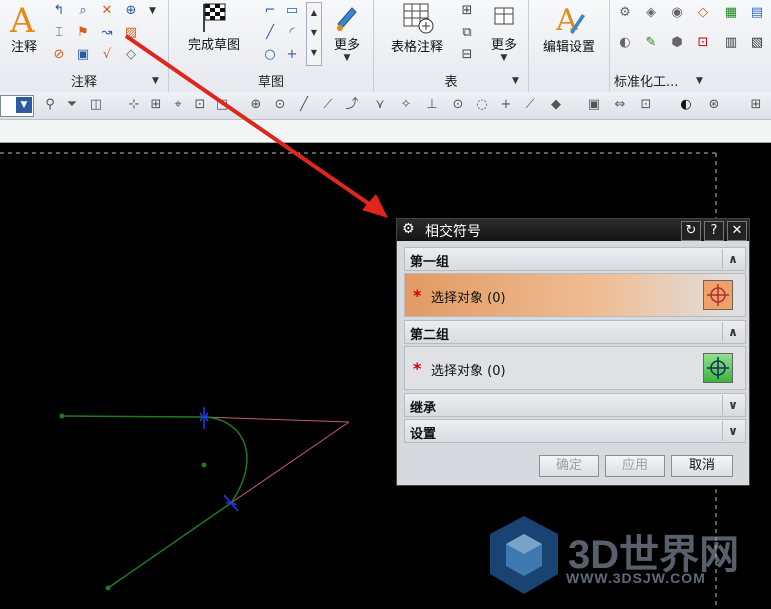  Describe the element at coordinates (575, 405) in the screenshot. I see `section-inherit-header: 继承 ∨` at that location.